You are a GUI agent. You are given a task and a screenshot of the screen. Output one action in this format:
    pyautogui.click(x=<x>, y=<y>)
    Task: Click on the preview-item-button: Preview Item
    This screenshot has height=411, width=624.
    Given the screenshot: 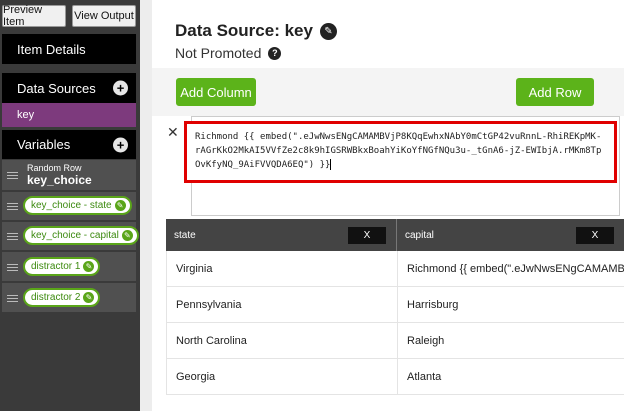 What is the action you would take?
    pyautogui.click(x=34, y=16)
    